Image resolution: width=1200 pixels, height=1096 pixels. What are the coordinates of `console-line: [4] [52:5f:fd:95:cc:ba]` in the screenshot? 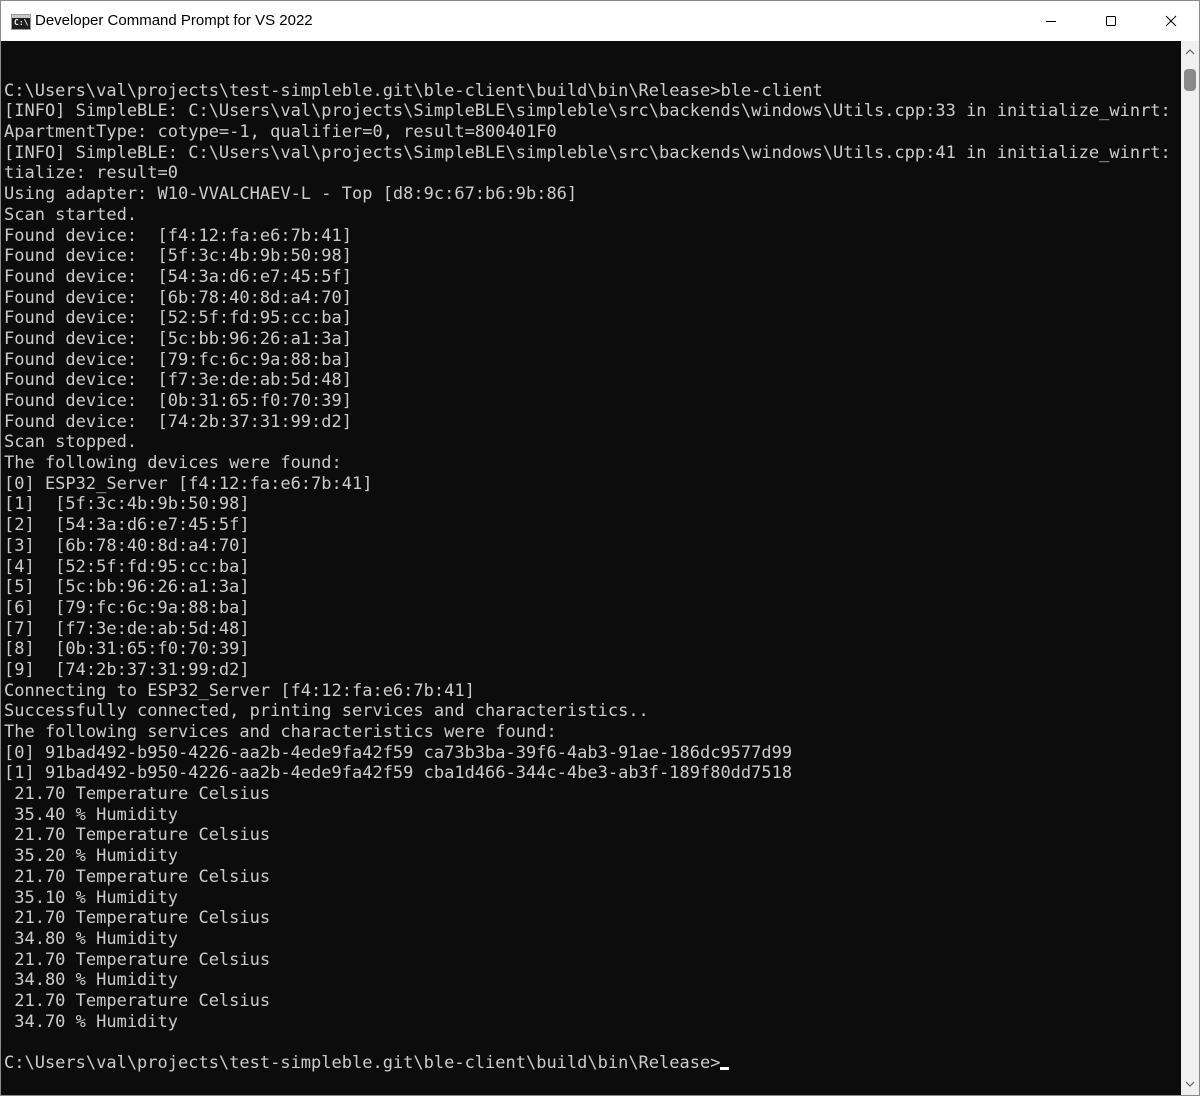 It's located at (127, 566).